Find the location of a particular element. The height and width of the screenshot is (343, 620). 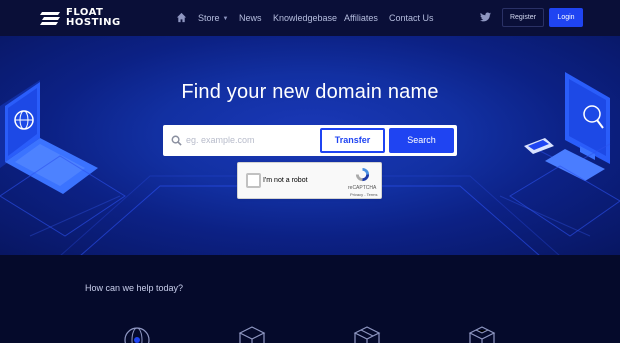

recaptcha-label: I'm not a robot is located at coordinates (285, 180).